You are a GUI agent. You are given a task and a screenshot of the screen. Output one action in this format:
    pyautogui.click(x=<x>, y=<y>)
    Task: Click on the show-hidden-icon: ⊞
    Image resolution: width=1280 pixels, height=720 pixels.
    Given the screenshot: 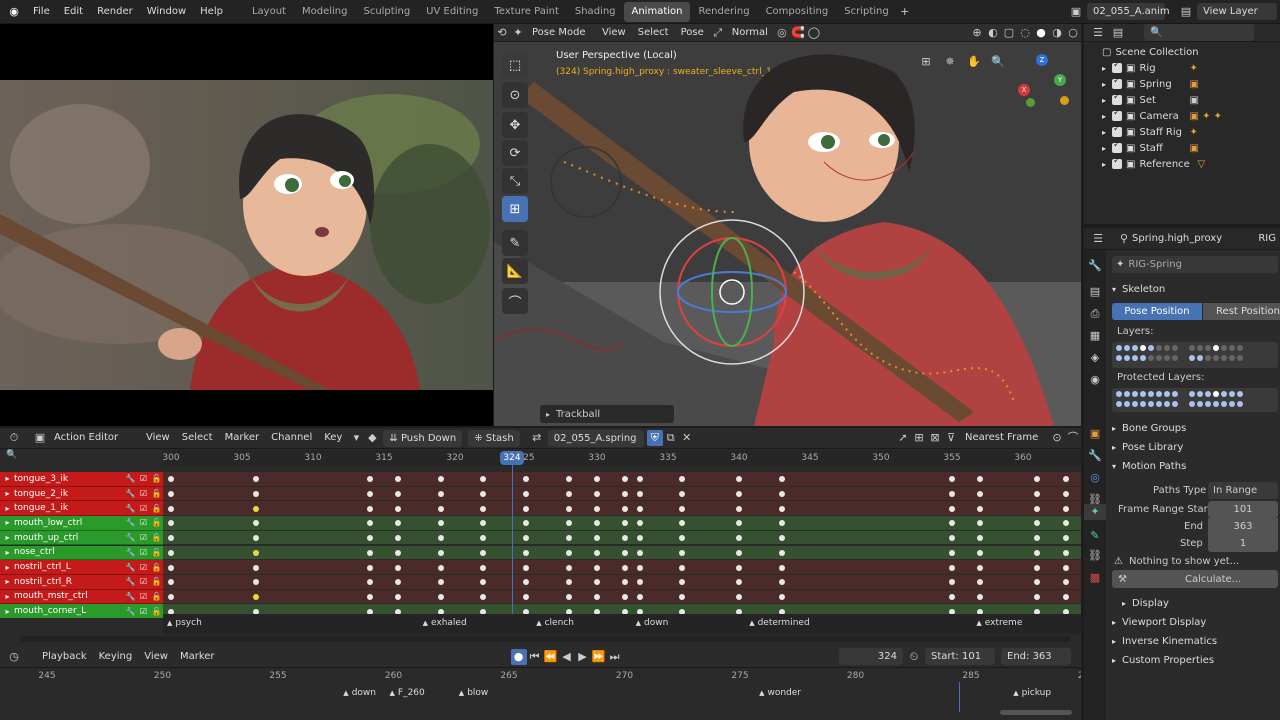 What is the action you would take?
    pyautogui.click(x=919, y=438)
    